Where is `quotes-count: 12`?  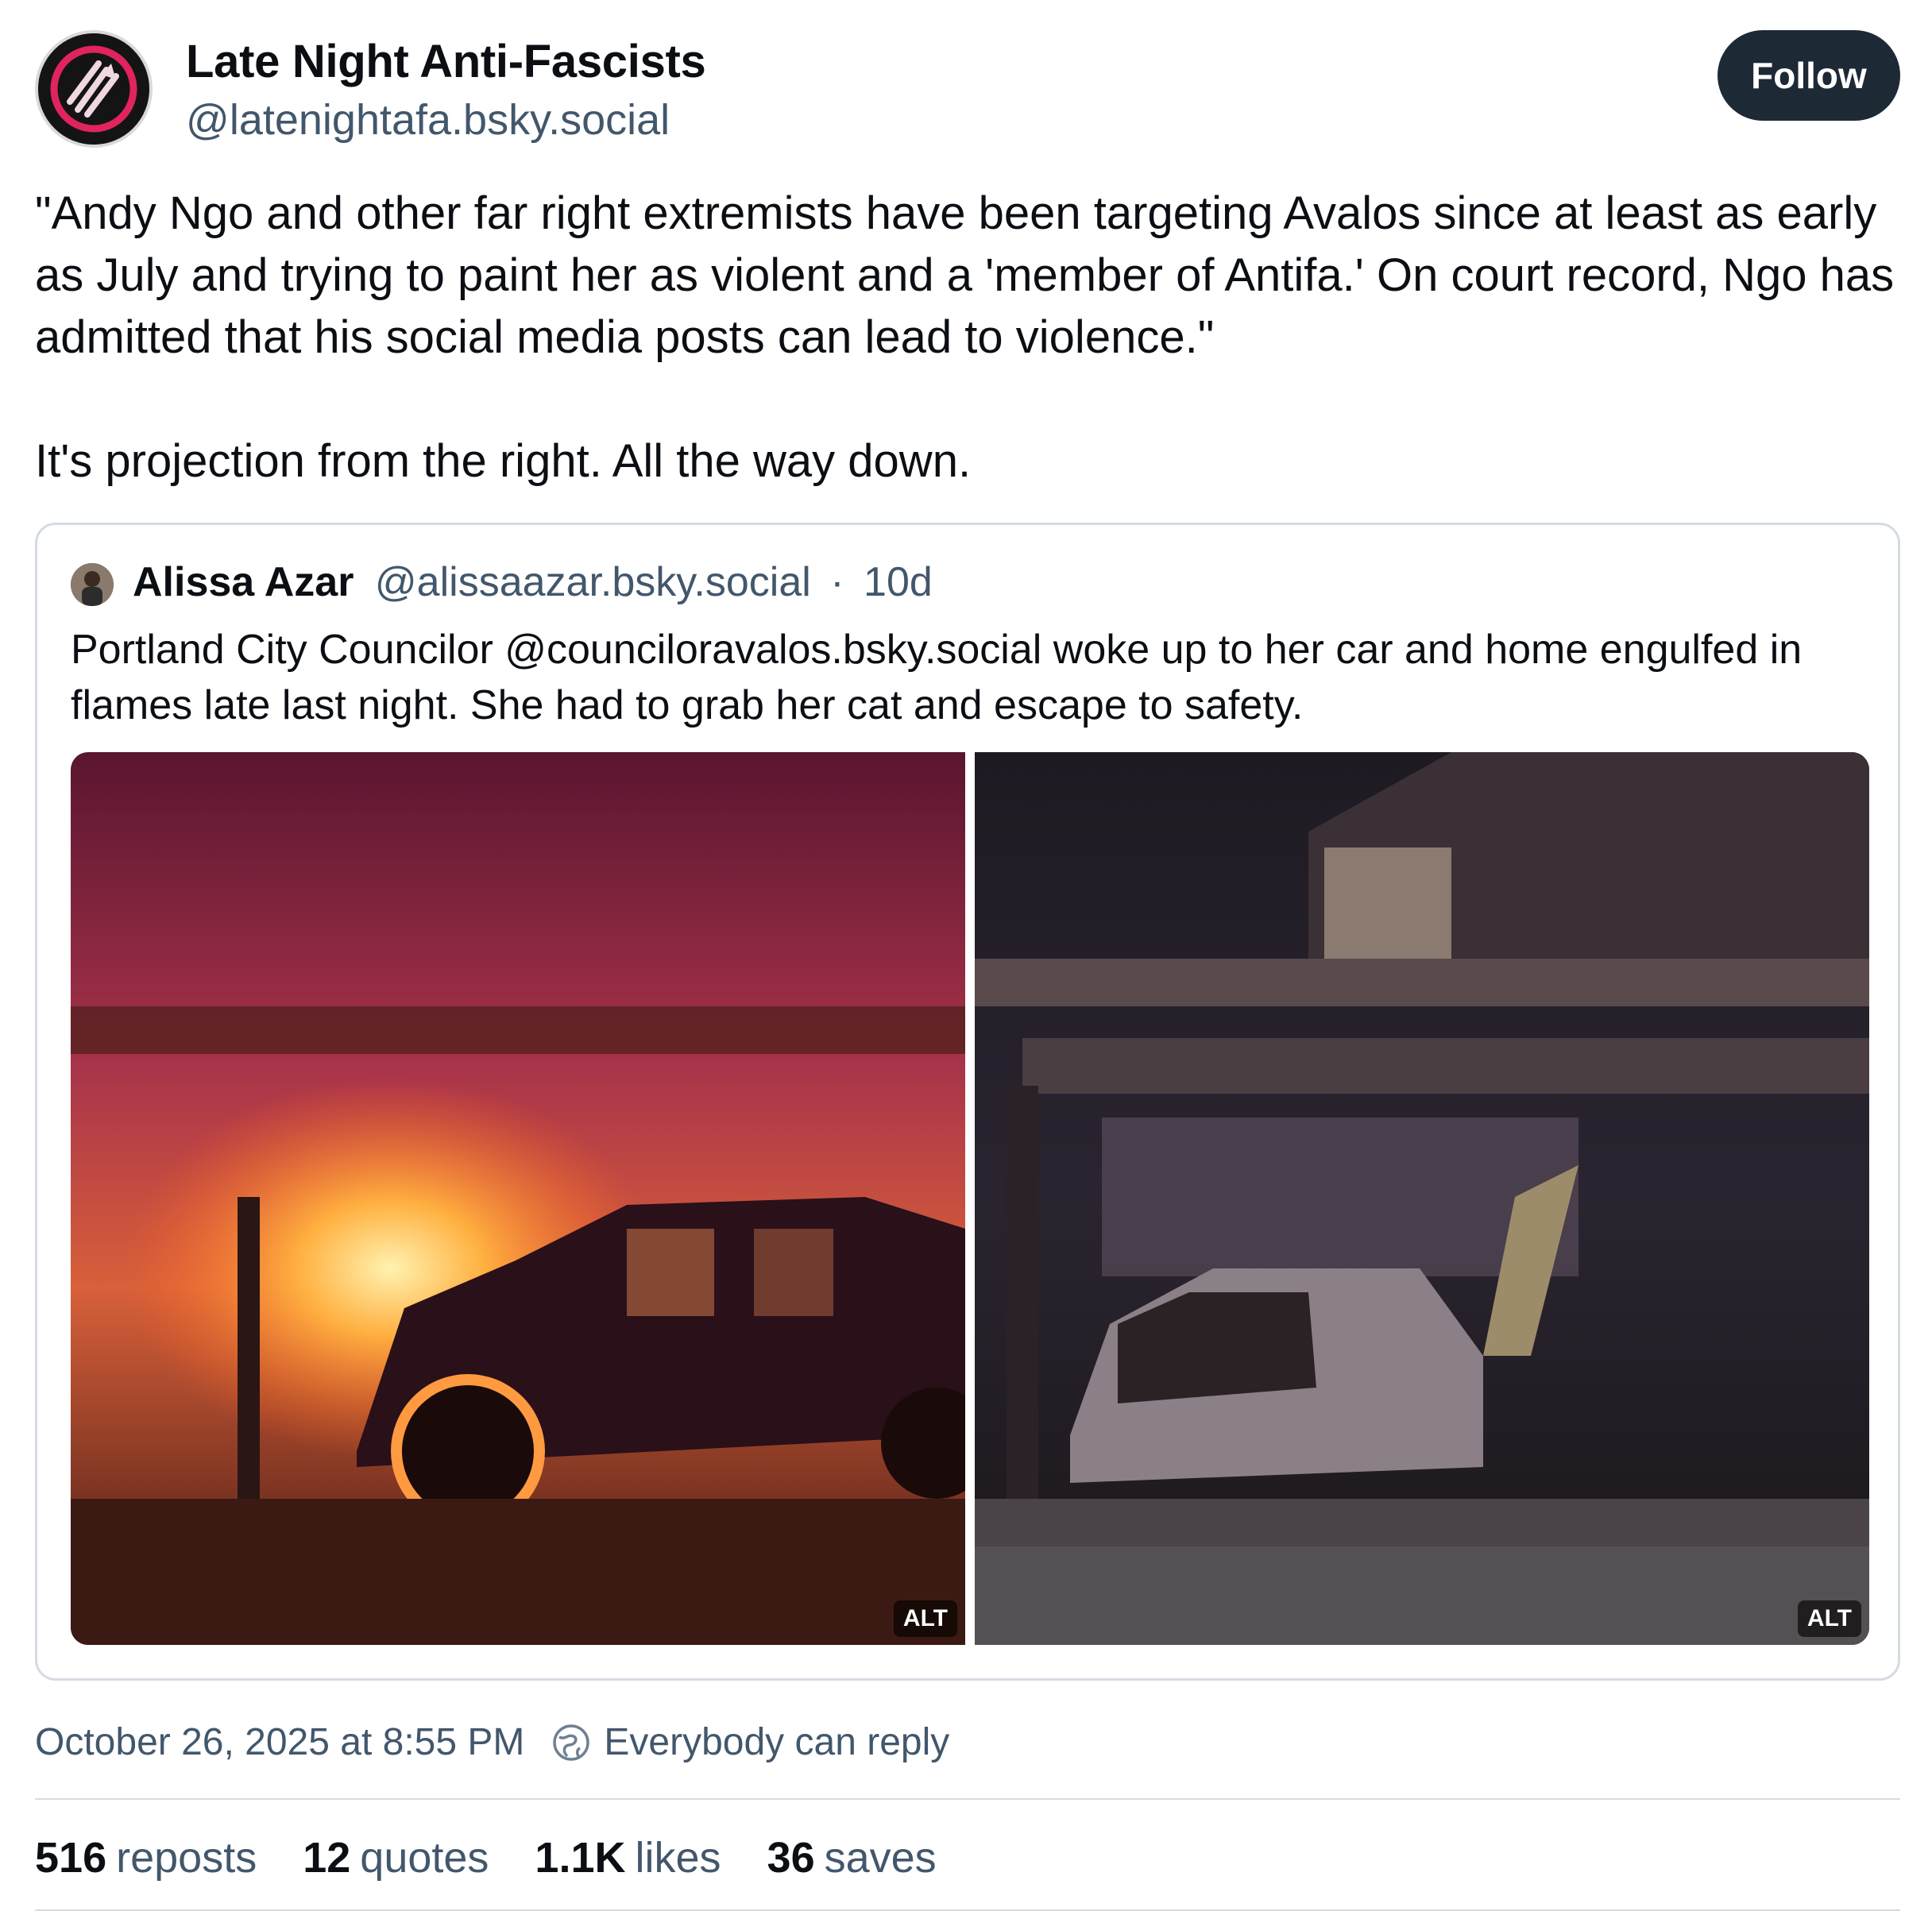 quotes-count: 12 is located at coordinates (327, 1858).